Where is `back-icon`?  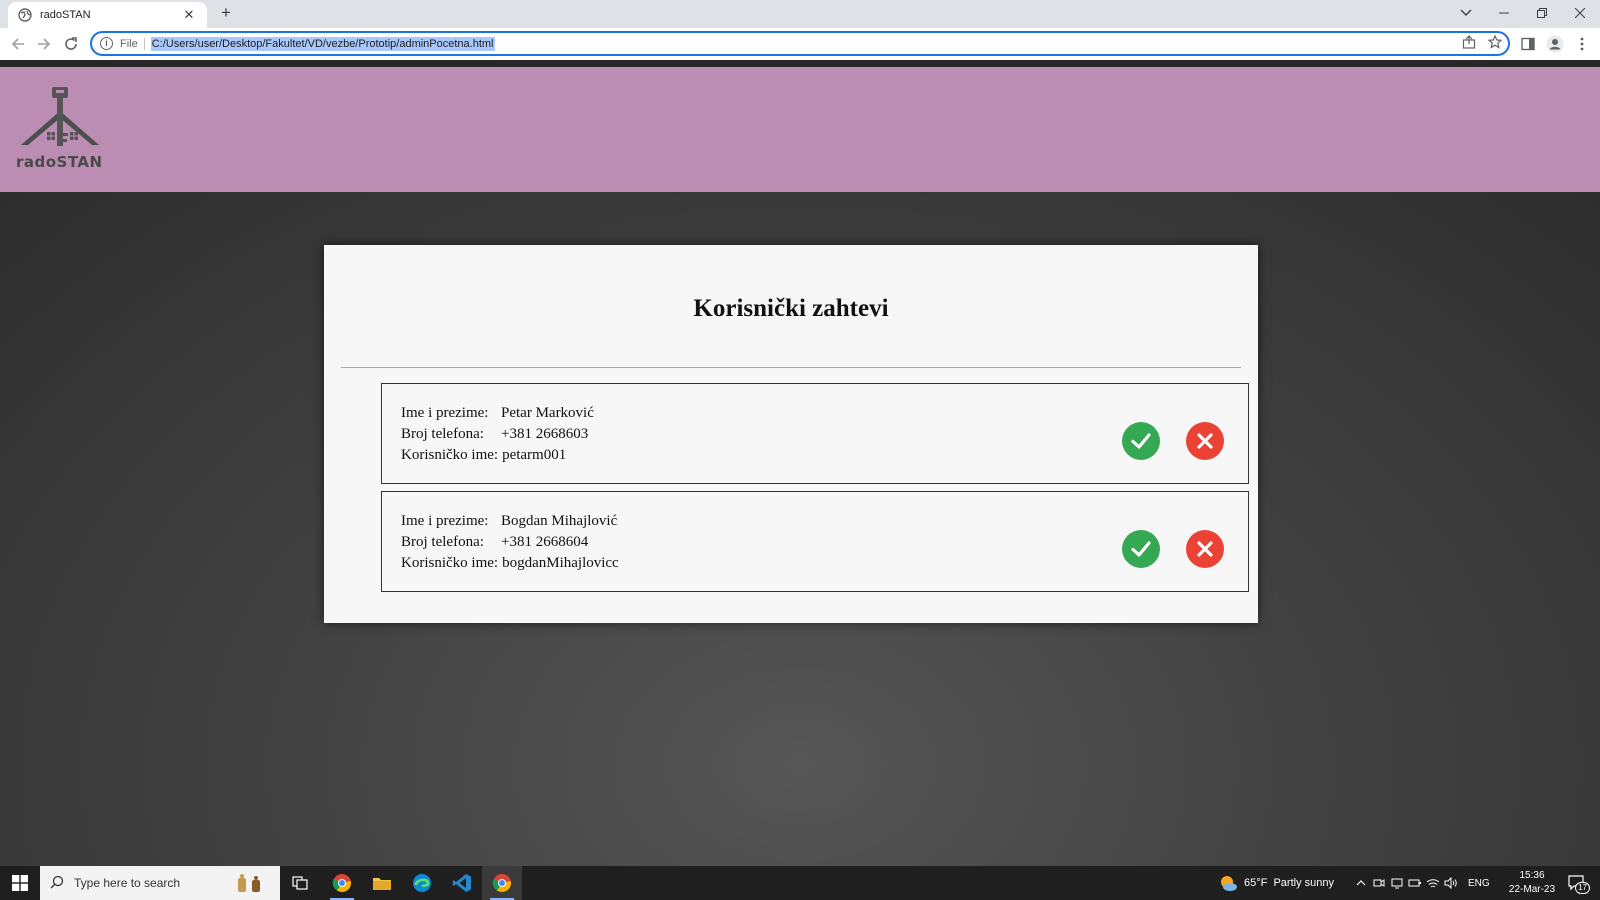
back-icon is located at coordinates (18, 44).